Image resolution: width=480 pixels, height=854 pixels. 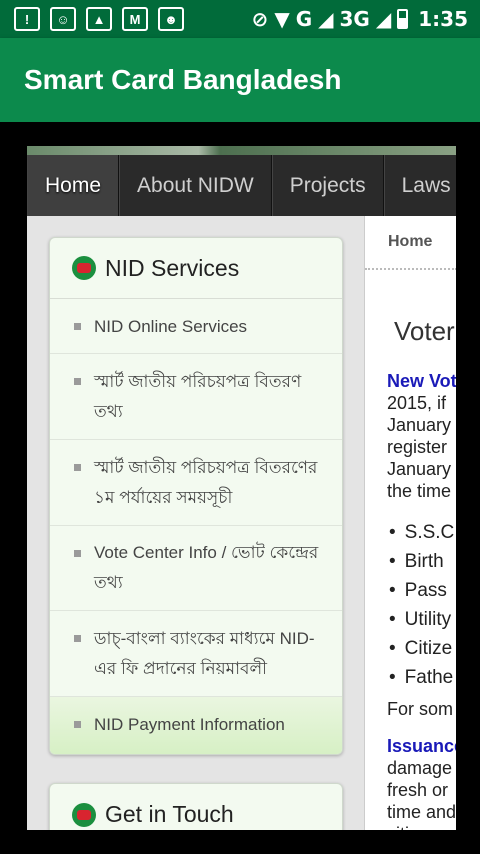 What do you see at coordinates (171, 19) in the screenshot?
I see `message-icon: ☻` at bounding box center [171, 19].